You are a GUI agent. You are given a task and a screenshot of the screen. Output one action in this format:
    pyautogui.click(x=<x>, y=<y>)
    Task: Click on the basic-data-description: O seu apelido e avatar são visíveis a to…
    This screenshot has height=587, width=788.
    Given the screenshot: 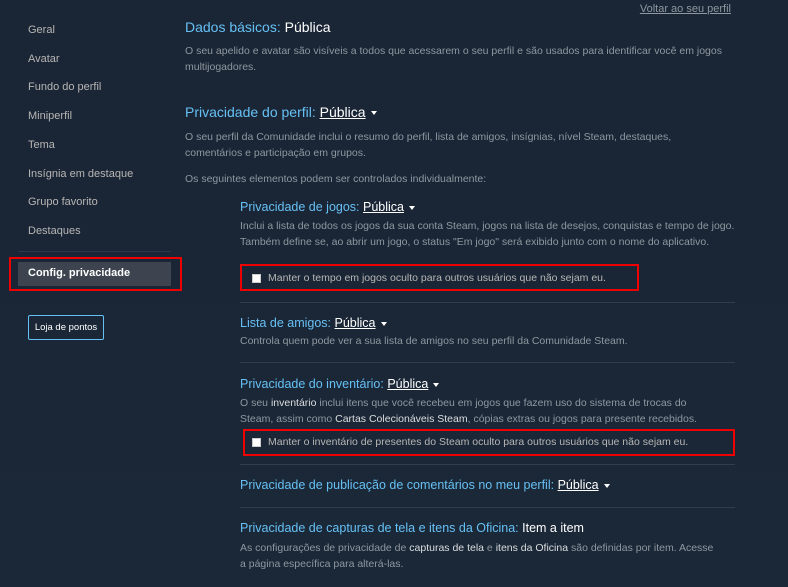 What is the action you would take?
    pyautogui.click(x=453, y=59)
    